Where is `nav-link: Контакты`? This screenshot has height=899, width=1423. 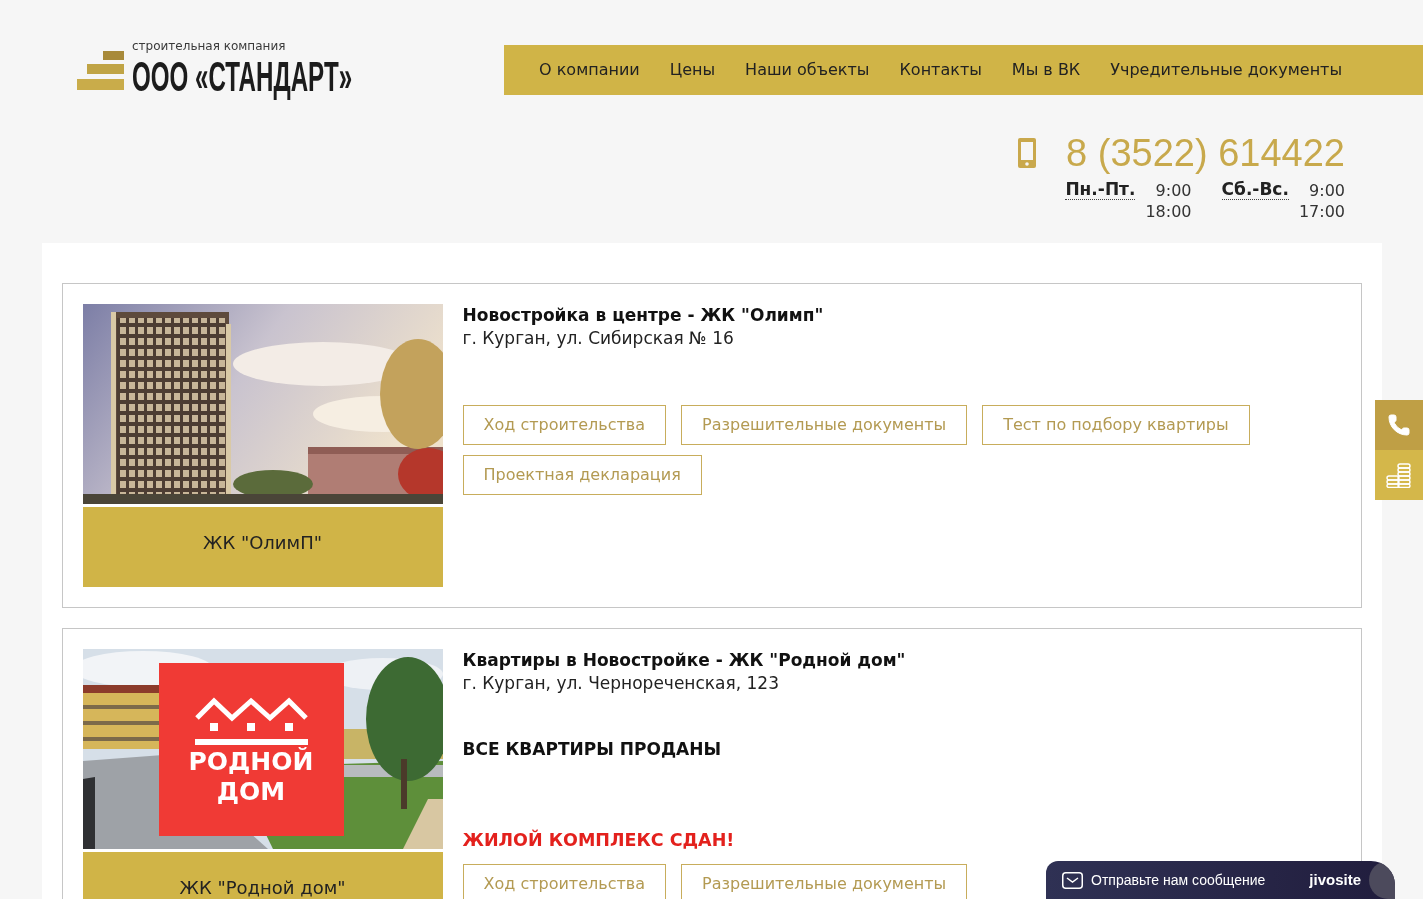
nav-link: Контакты is located at coordinates (940, 70).